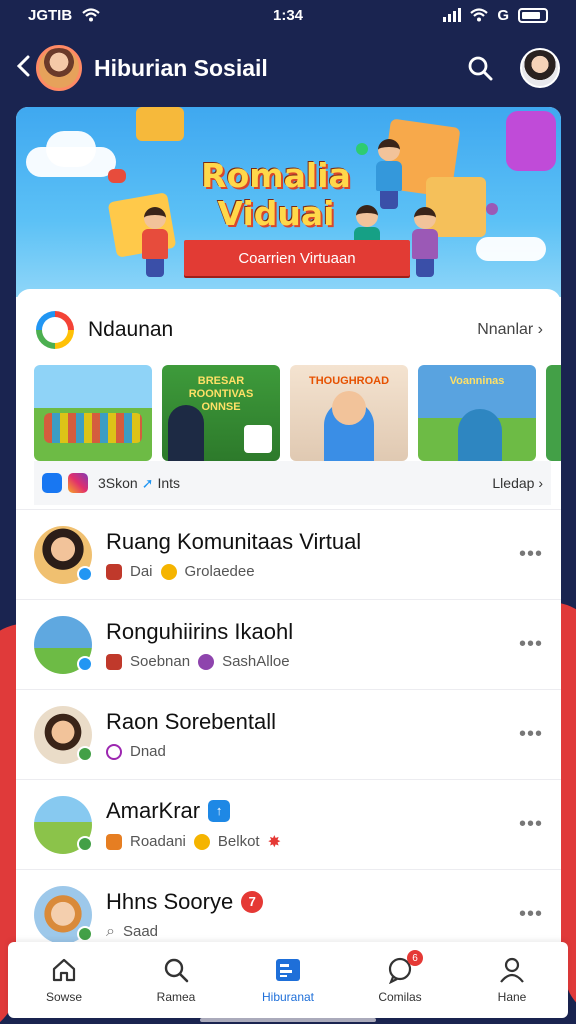  What do you see at coordinates (114, 751) in the screenshot?
I see `shield-icon` at bounding box center [114, 751].